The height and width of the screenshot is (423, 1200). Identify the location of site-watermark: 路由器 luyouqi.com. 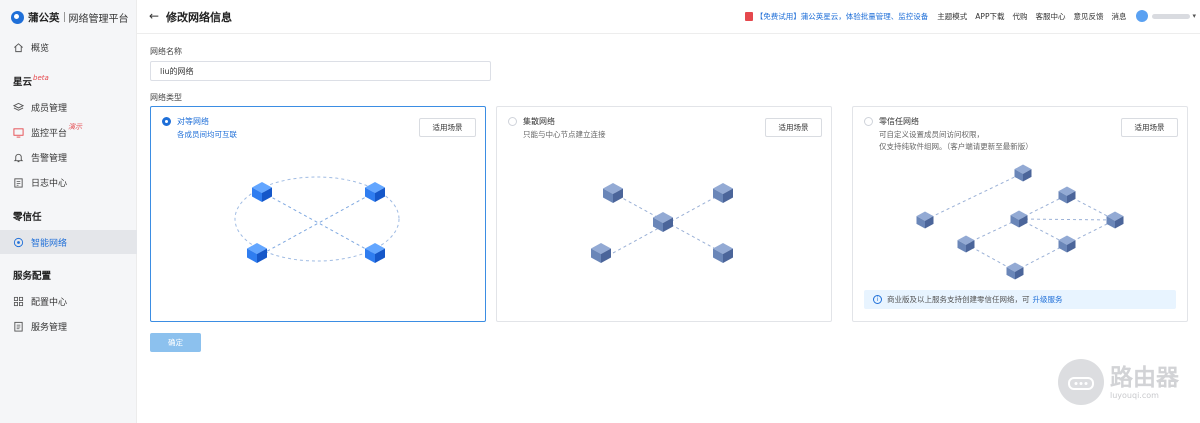
(1118, 382).